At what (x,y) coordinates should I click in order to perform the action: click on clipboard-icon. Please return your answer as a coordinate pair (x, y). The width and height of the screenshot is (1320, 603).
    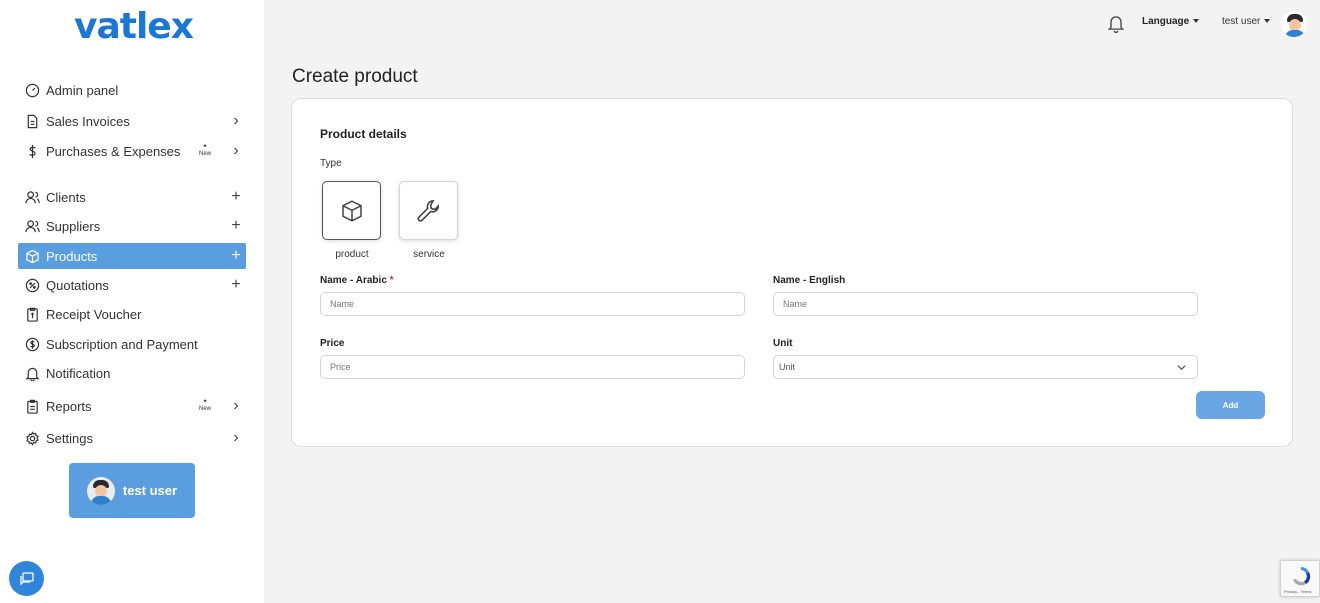
    Looking at the image, I should click on (32, 406).